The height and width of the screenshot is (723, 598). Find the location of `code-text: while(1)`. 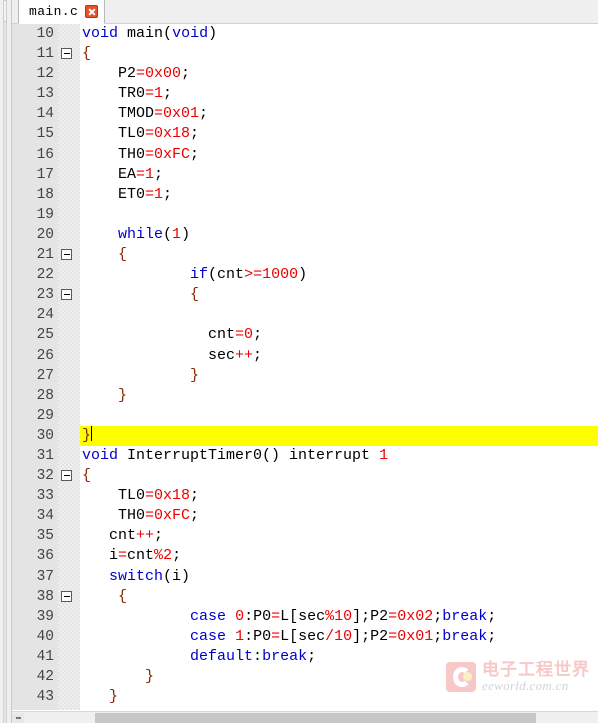

code-text: while(1) is located at coordinates (339, 235).